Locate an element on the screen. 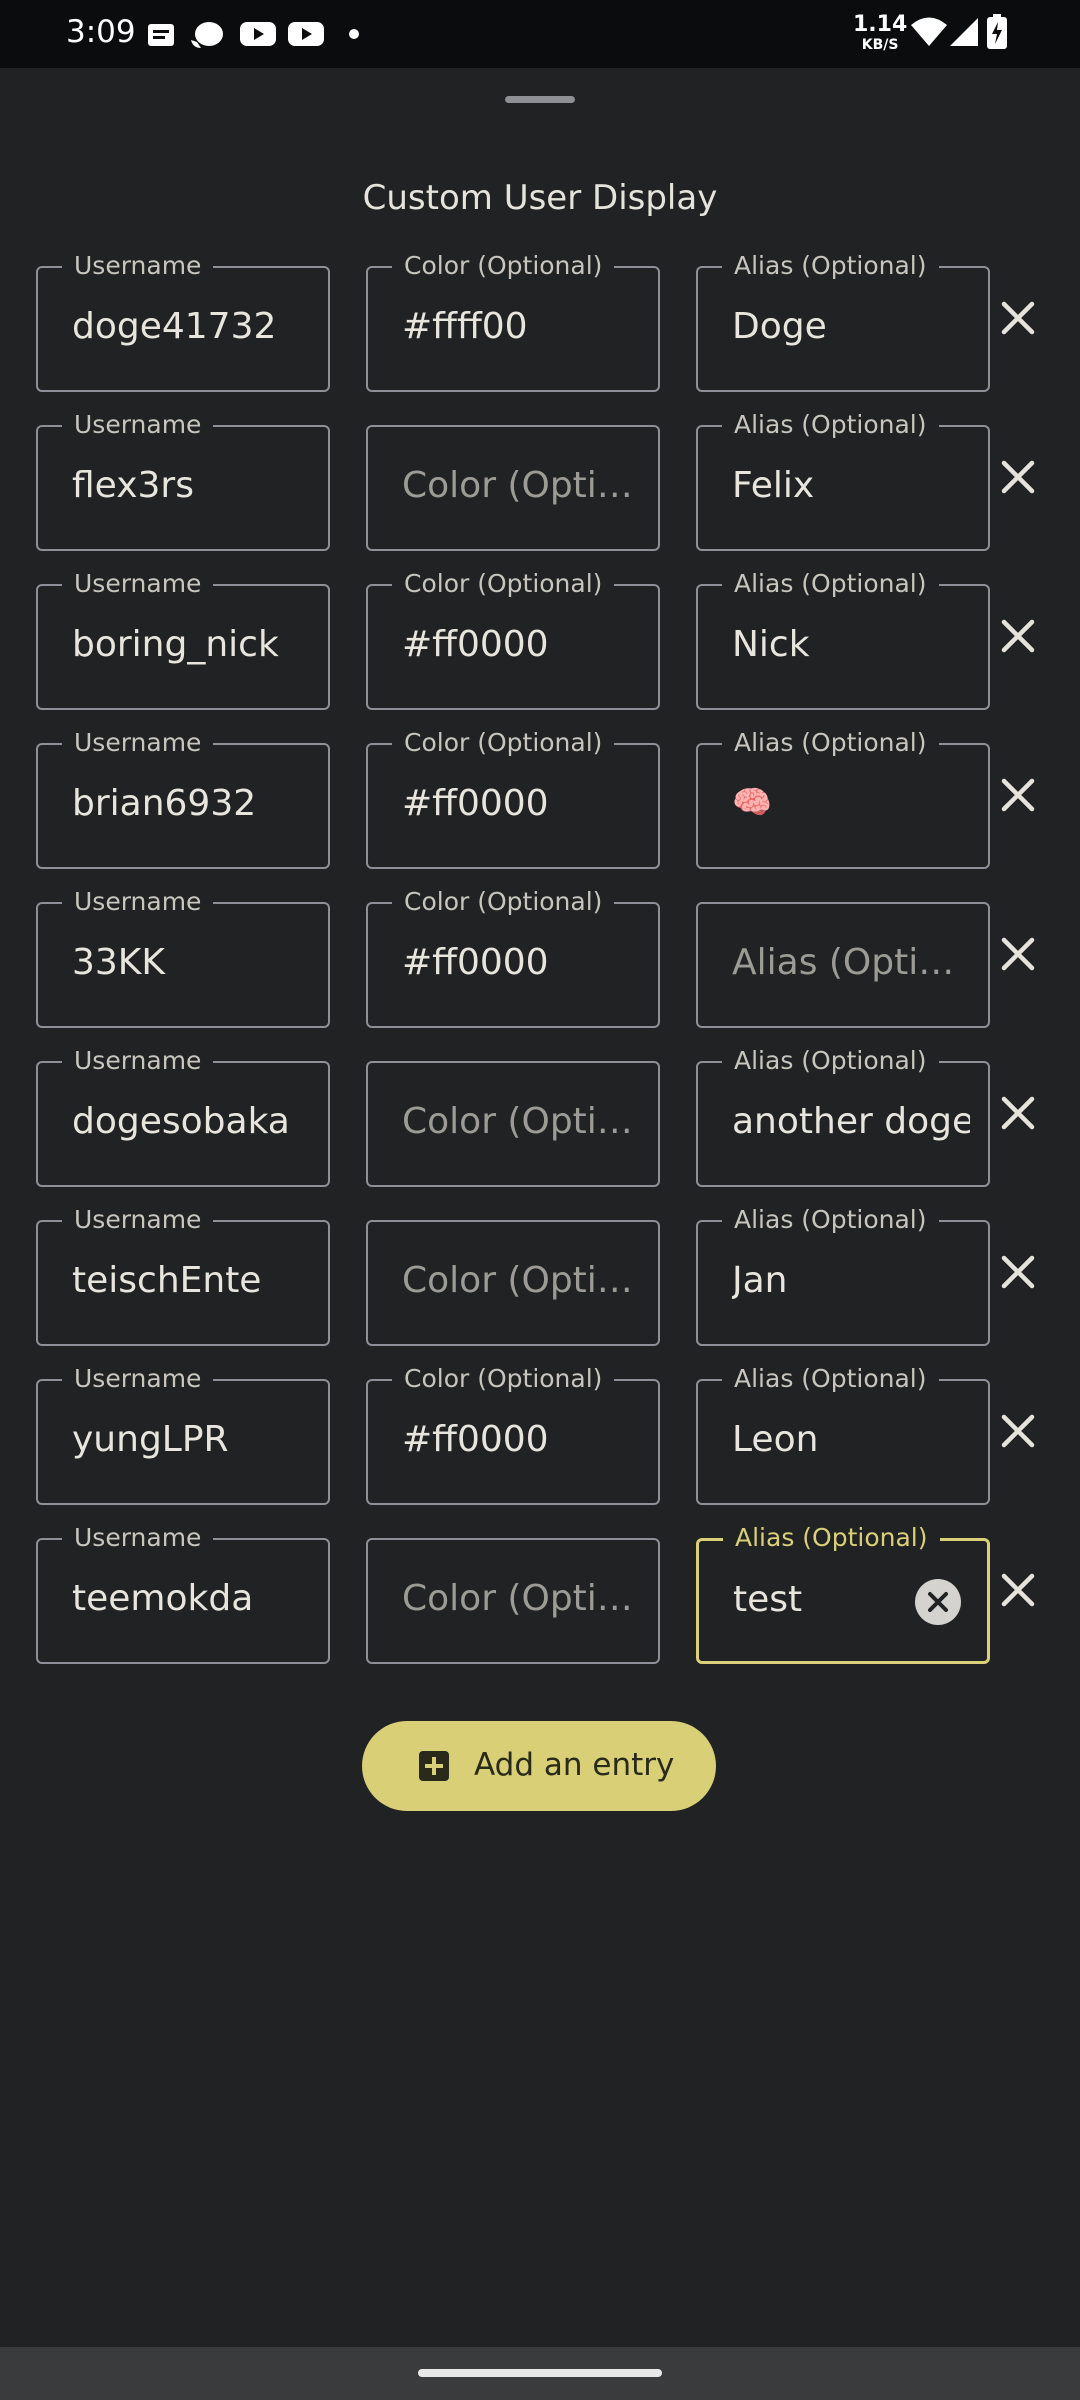 Image resolution: width=1080 pixels, height=2400 pixels. field-value: dogesobaka is located at coordinates (181, 1121).